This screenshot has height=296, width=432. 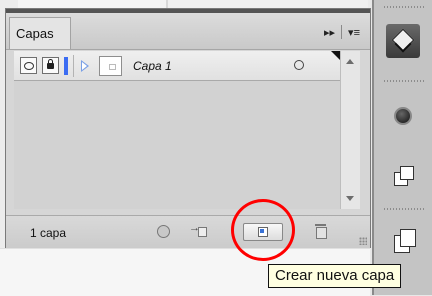 I want to click on scroll-up-icon, so click(x=350, y=61).